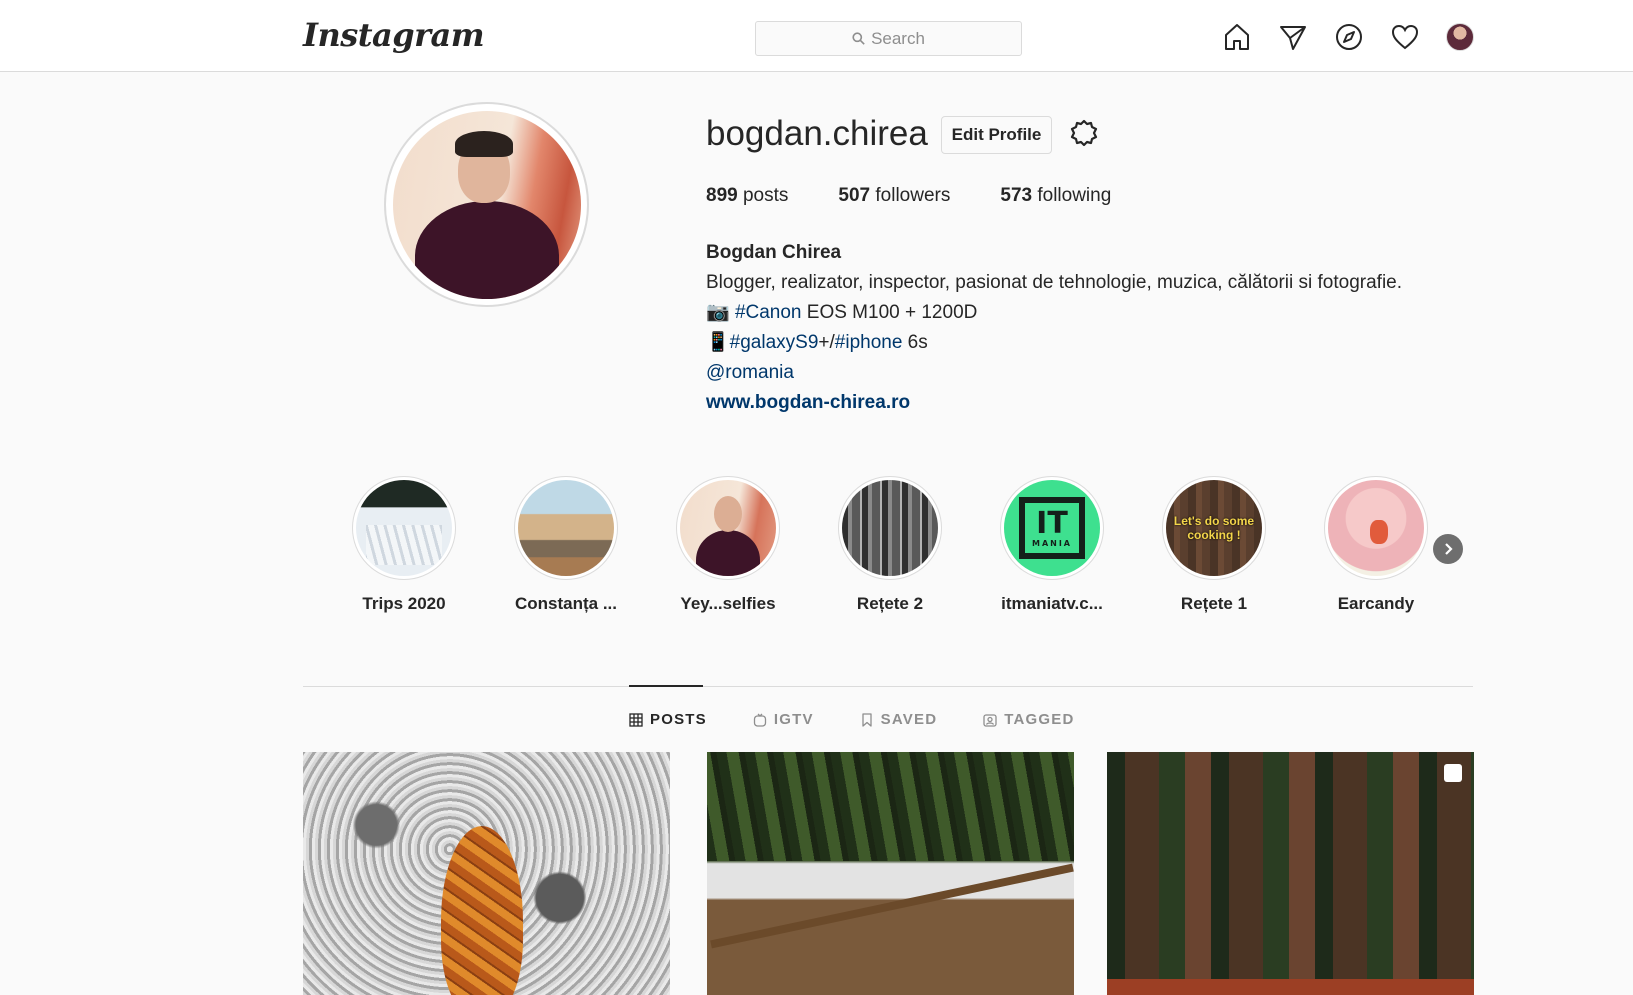 The width and height of the screenshot is (1633, 995). Describe the element at coordinates (1460, 37) in the screenshot. I see `profile-avatar-icon` at that location.